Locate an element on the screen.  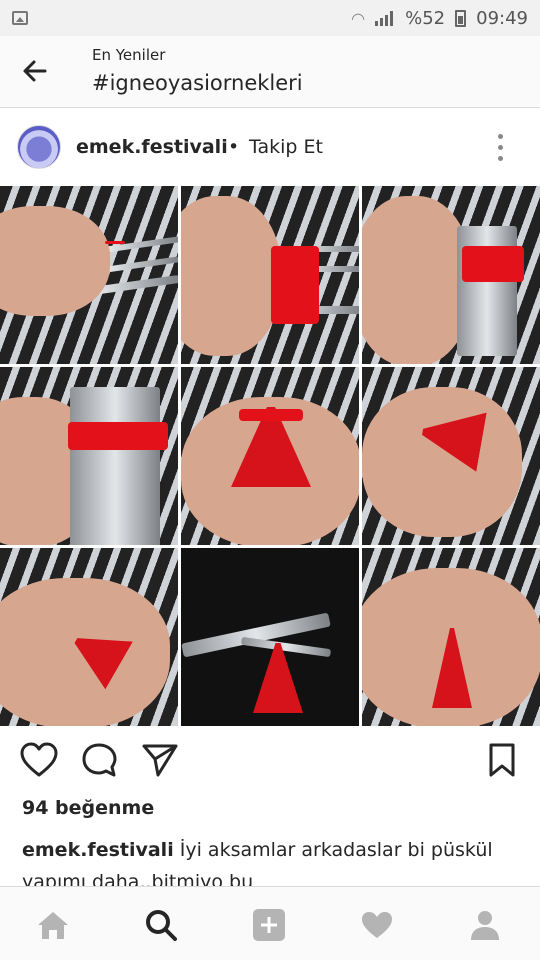
like-count: 94 beğenme is located at coordinates (88, 808).